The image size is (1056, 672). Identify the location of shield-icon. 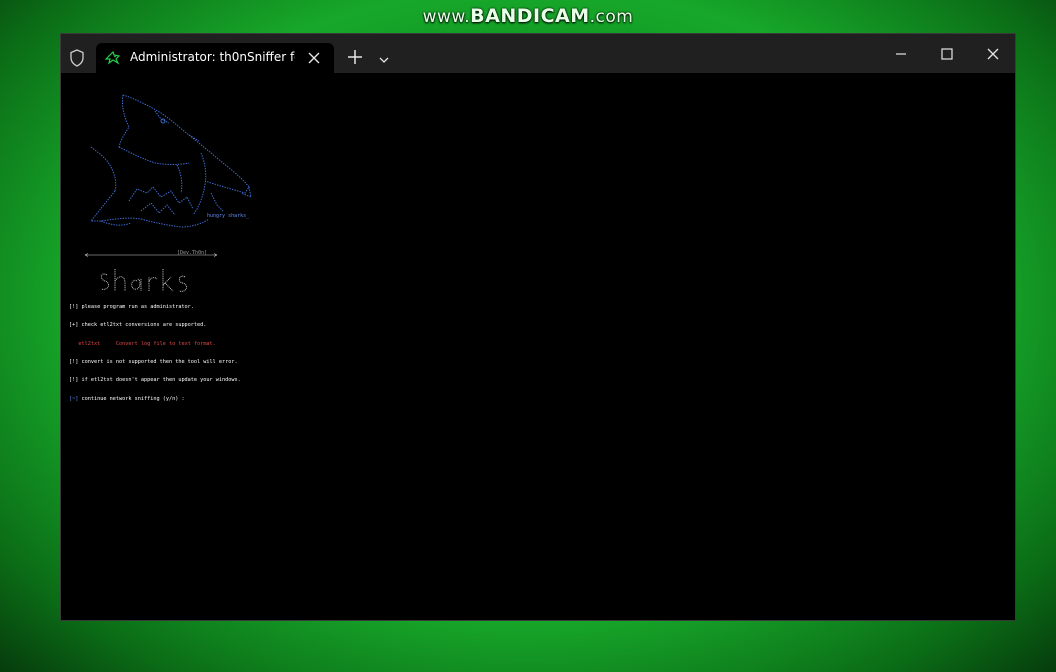
(77, 58).